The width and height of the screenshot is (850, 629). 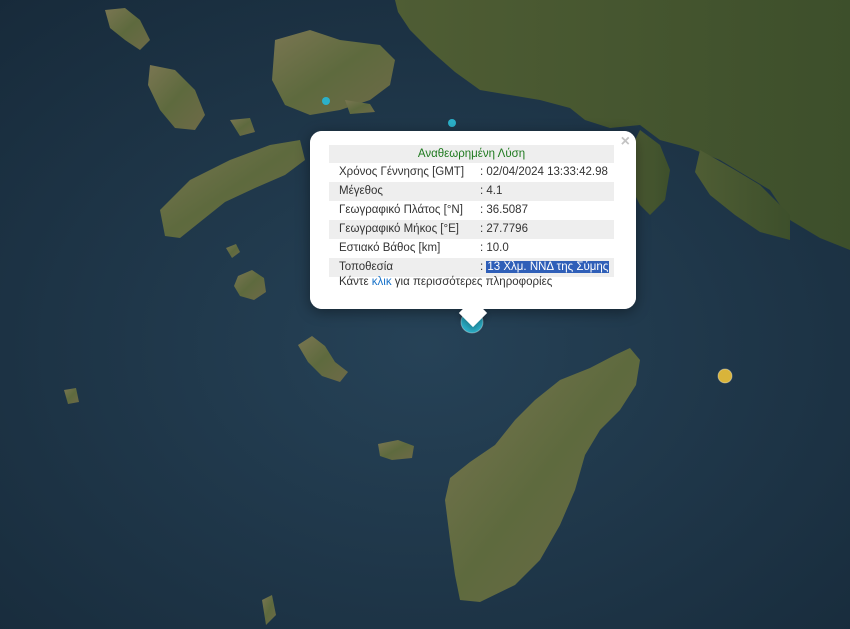 I want to click on earthquake-marker-yellow, so click(x=725, y=376).